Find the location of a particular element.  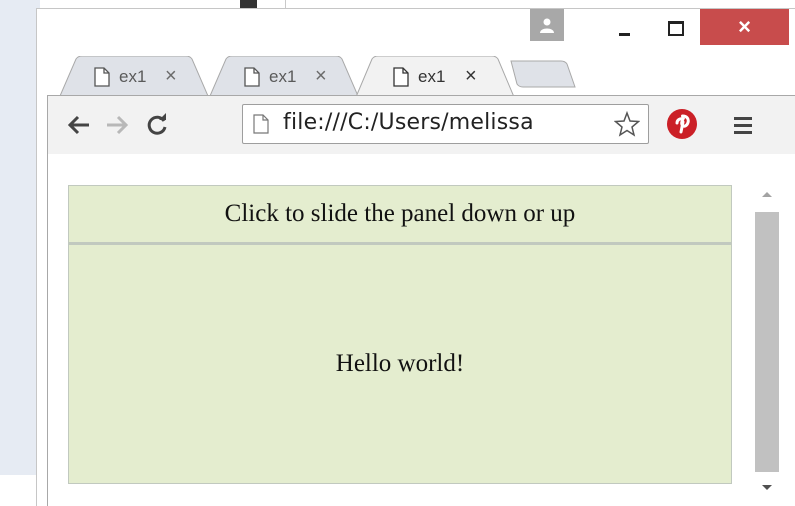

person-icon is located at coordinates (547, 25).